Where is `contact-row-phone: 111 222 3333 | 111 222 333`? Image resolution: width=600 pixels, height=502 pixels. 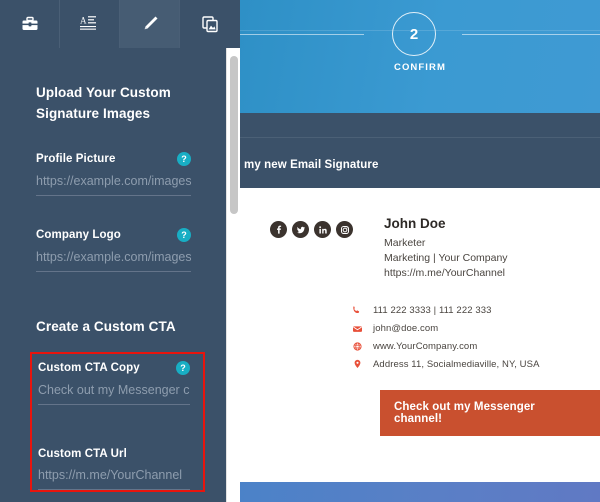 contact-row-phone: 111 222 3333 | 111 222 333 is located at coordinates (475, 310).